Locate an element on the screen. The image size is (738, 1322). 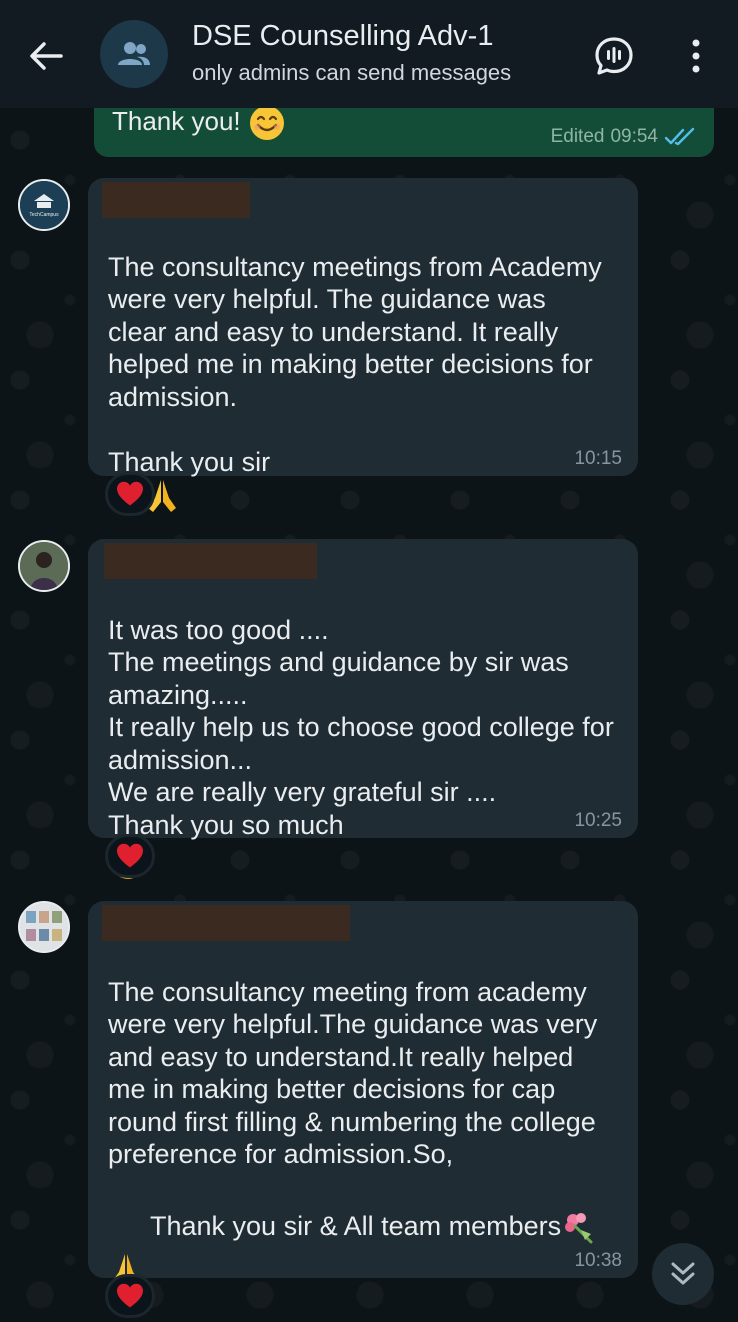
edited-label: Edited is located at coordinates (577, 136).